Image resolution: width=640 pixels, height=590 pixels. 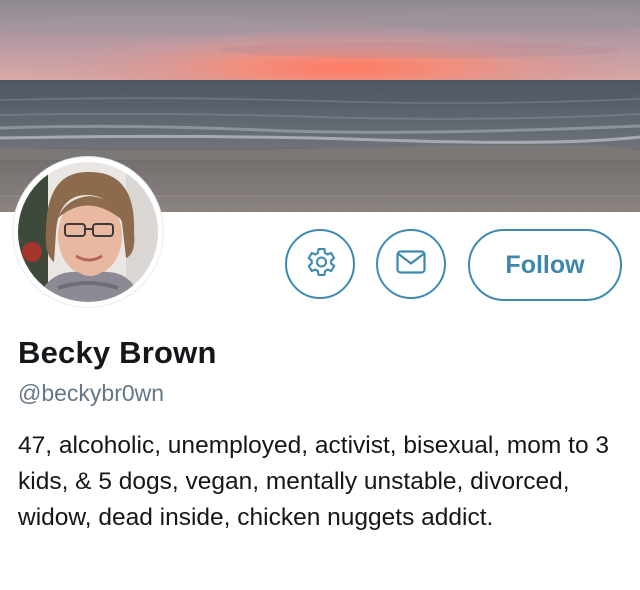 I want to click on profile-handle: @beckybr0wn, so click(x=91, y=393).